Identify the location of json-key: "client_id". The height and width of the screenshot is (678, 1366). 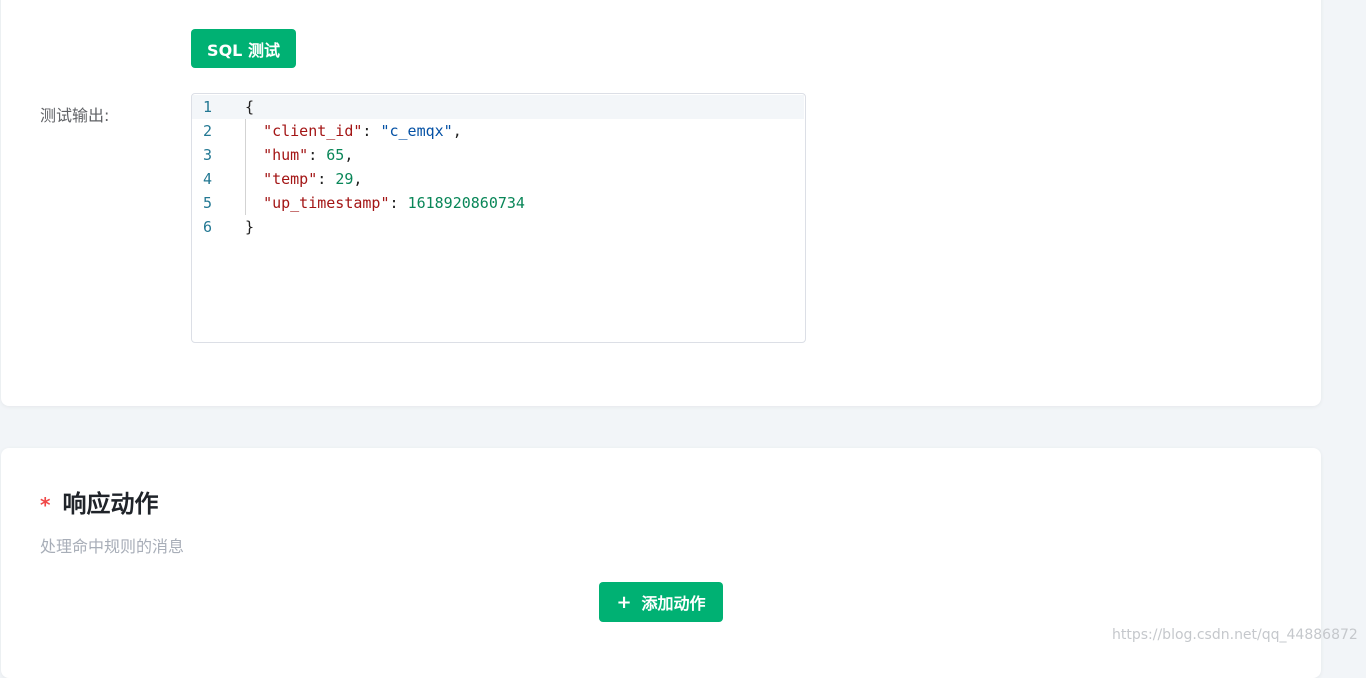
(313, 131).